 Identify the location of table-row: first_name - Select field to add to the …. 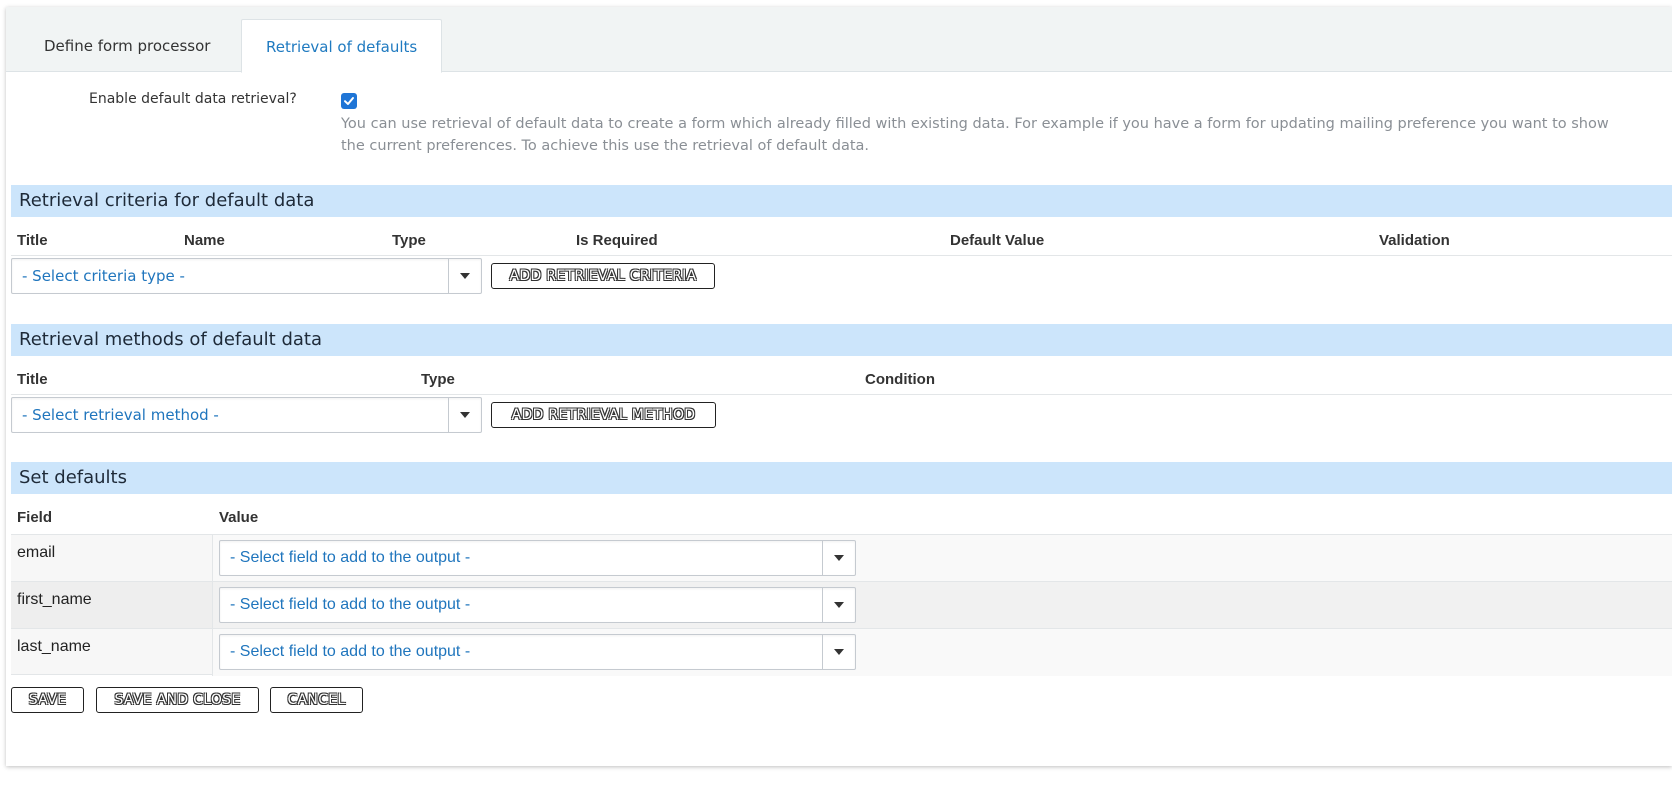
(841, 605).